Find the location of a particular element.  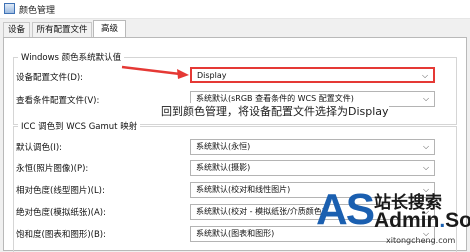

instruction-annotation: 回到颜色管理，将设备配置文件选择为Display is located at coordinates (275, 111).